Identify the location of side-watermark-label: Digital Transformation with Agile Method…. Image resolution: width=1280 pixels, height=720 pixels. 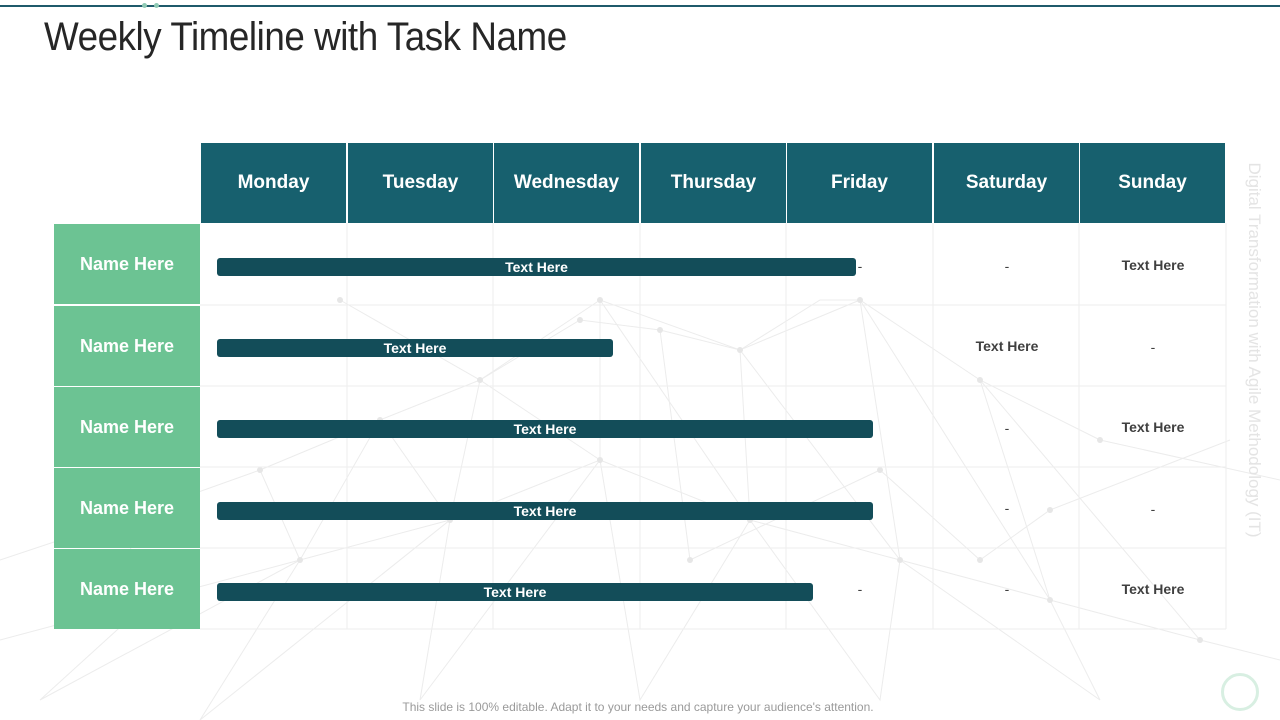
(1254, 350).